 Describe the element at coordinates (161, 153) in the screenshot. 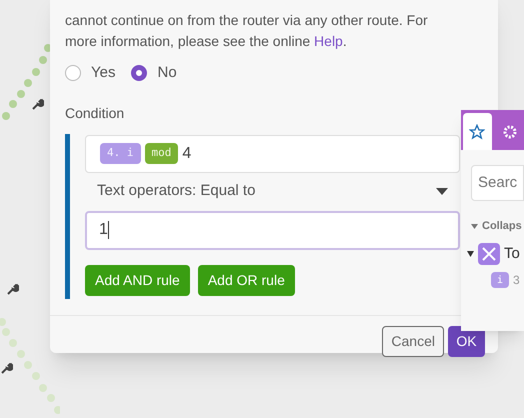

I see `function-token: mod` at that location.